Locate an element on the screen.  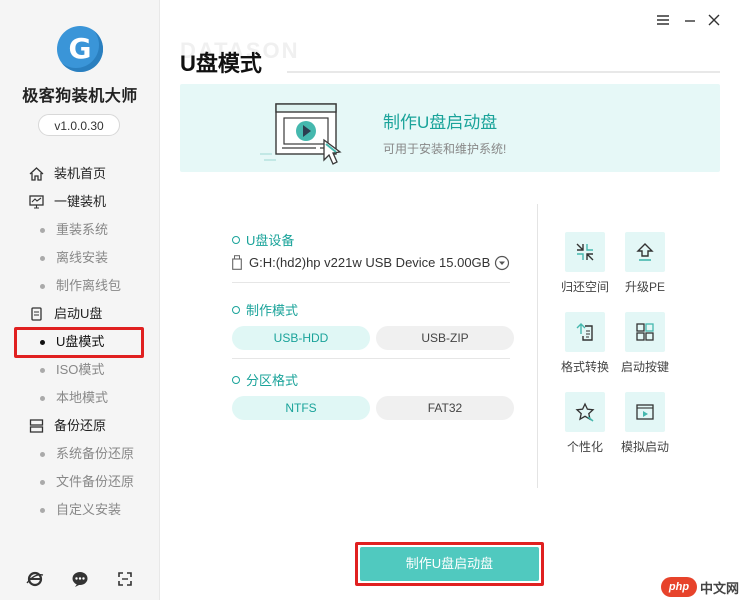
partition-option-fat32: FAT32 is located at coordinates (445, 408).